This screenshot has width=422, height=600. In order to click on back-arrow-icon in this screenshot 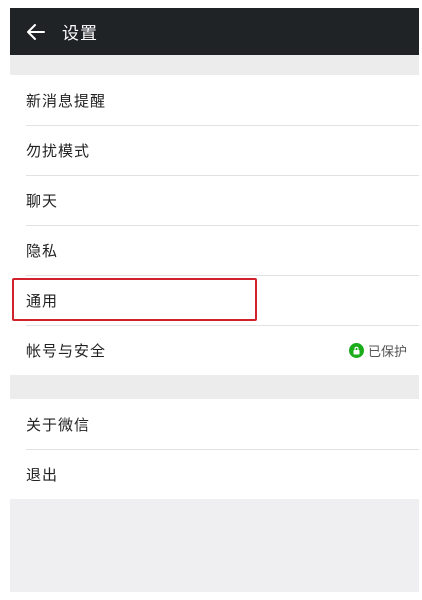, I will do `click(36, 31)`.